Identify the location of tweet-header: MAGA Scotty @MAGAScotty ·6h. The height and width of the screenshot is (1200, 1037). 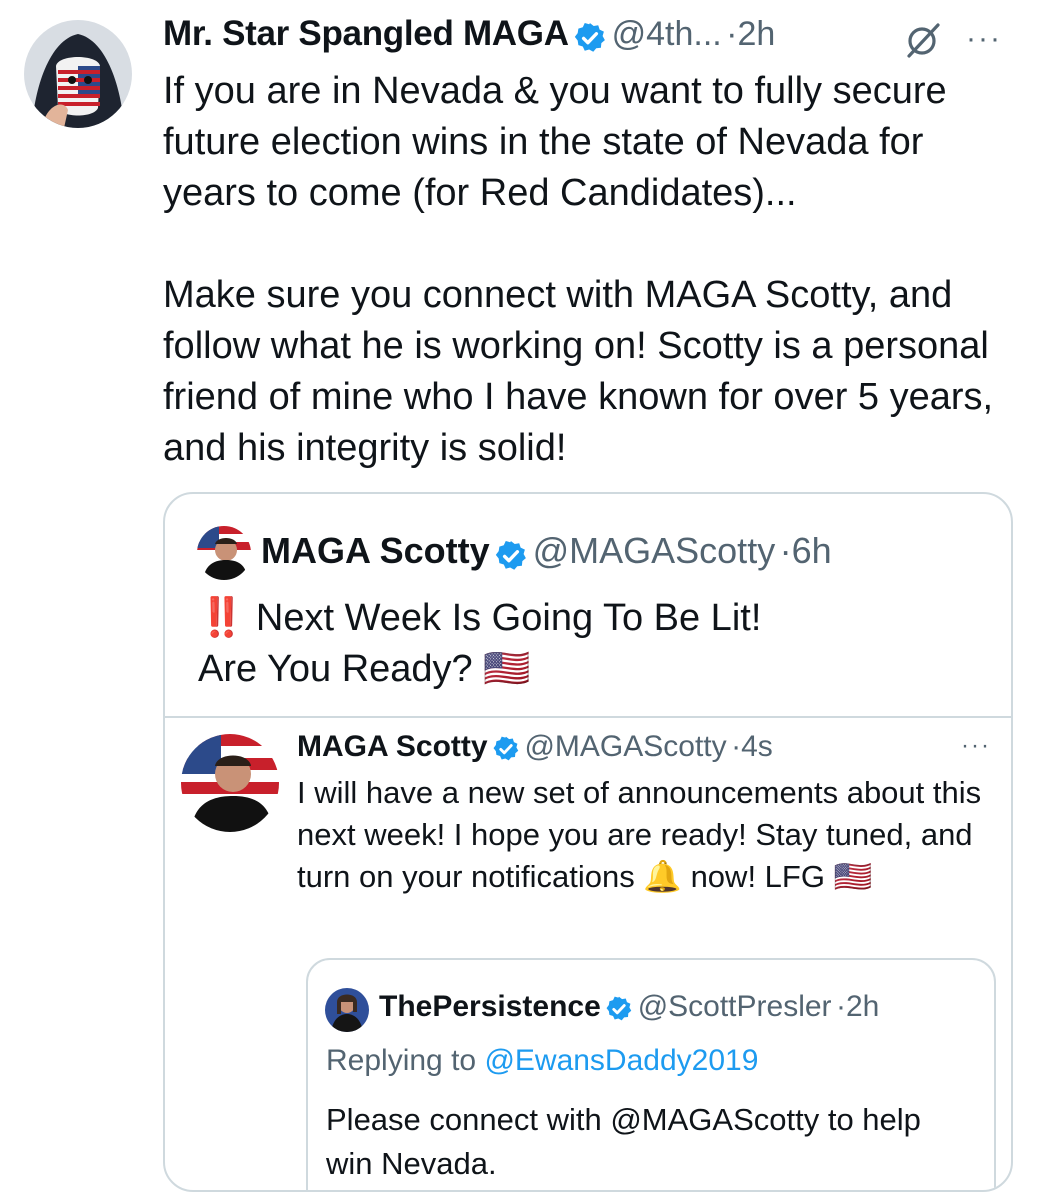
(546, 554).